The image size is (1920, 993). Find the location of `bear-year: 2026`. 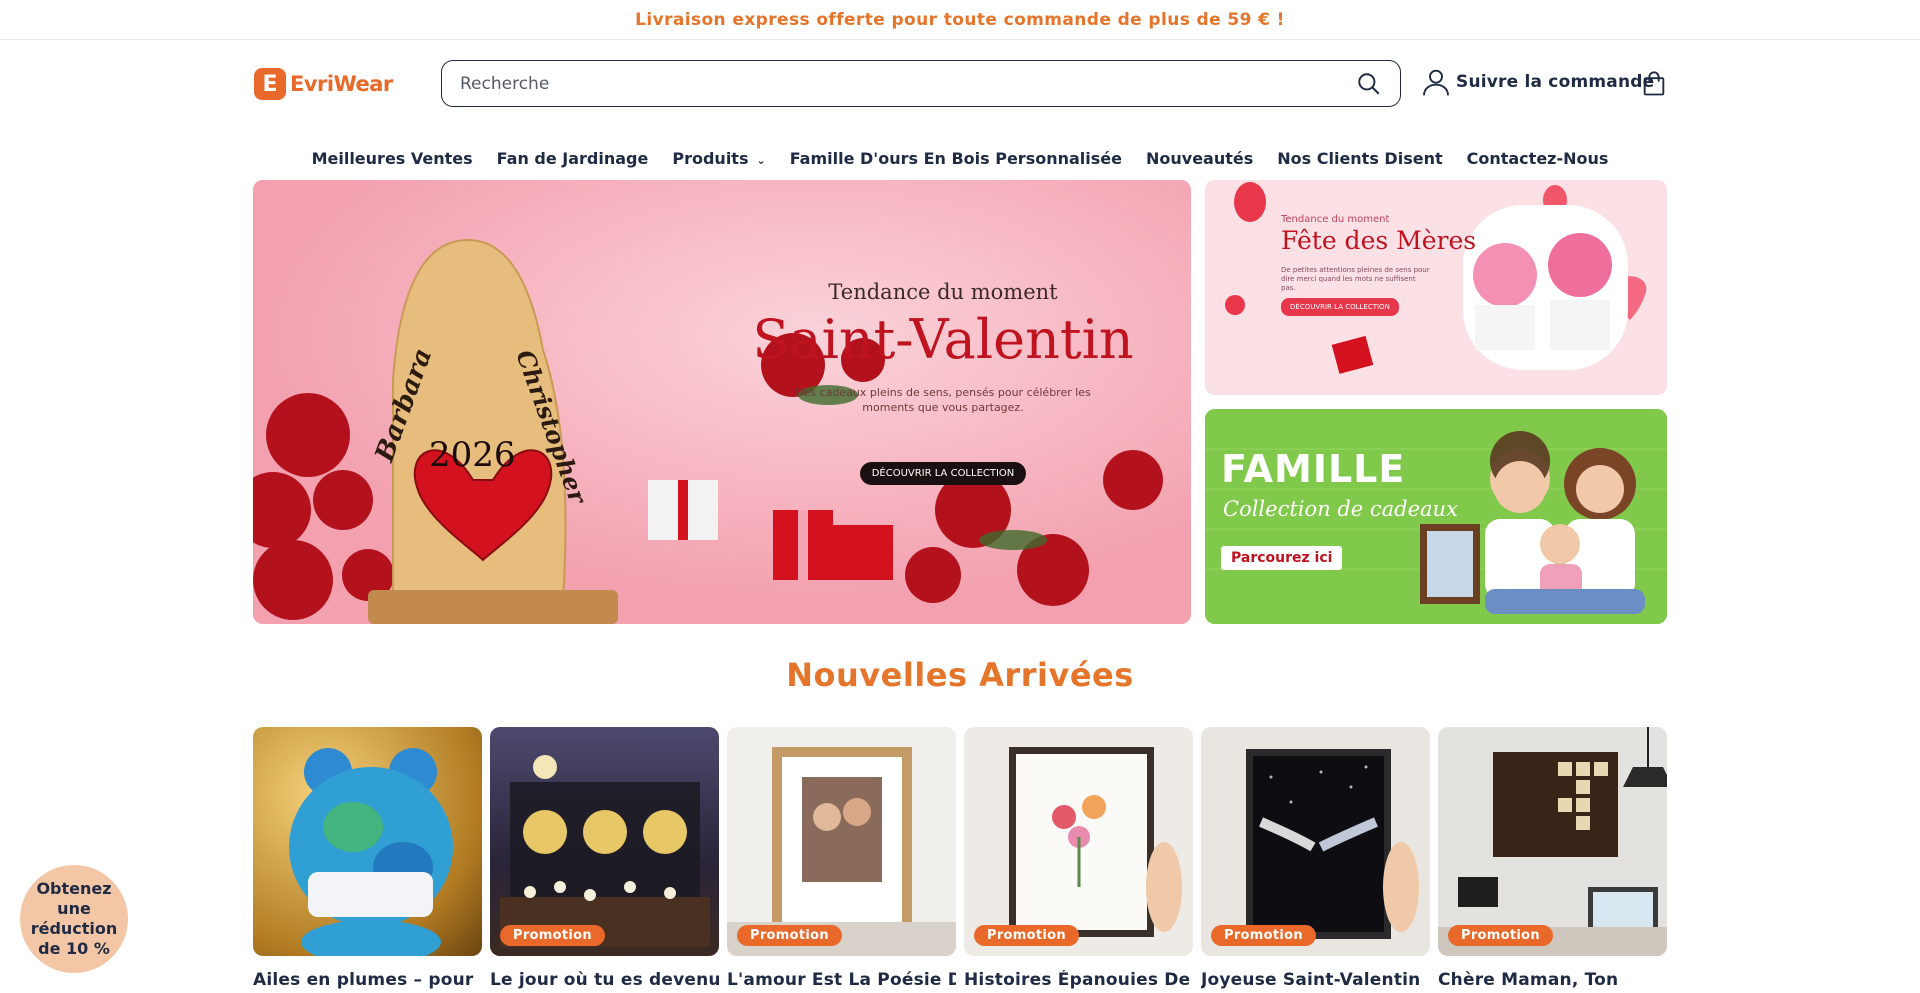

bear-year: 2026 is located at coordinates (472, 455).